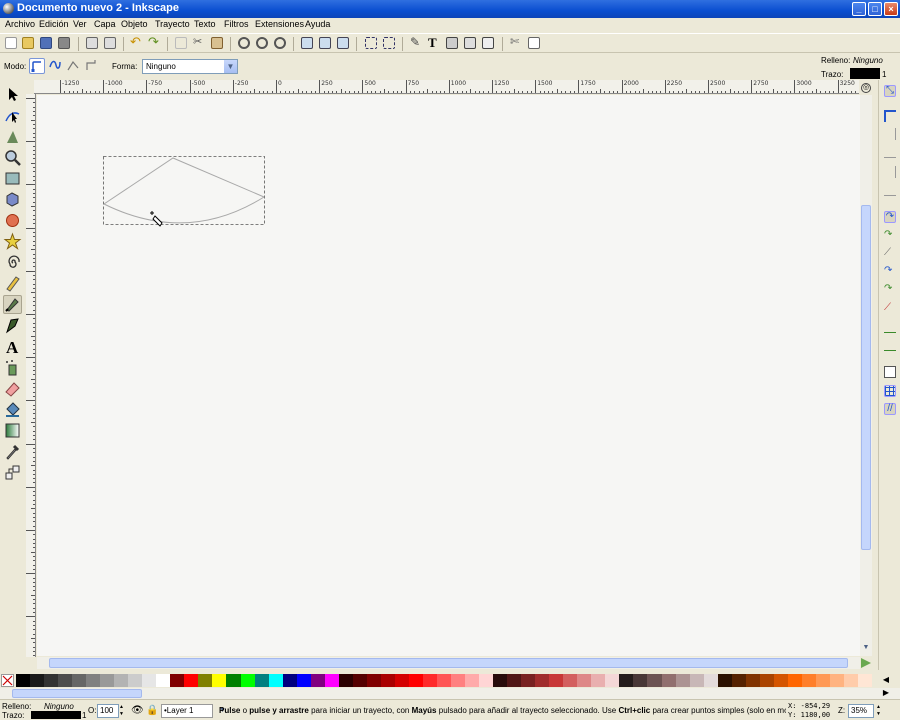 Image resolution: width=900 pixels, height=720 pixels. Describe the element at coordinates (152, 711) in the screenshot. I see `lock-icon: 🔒` at that location.